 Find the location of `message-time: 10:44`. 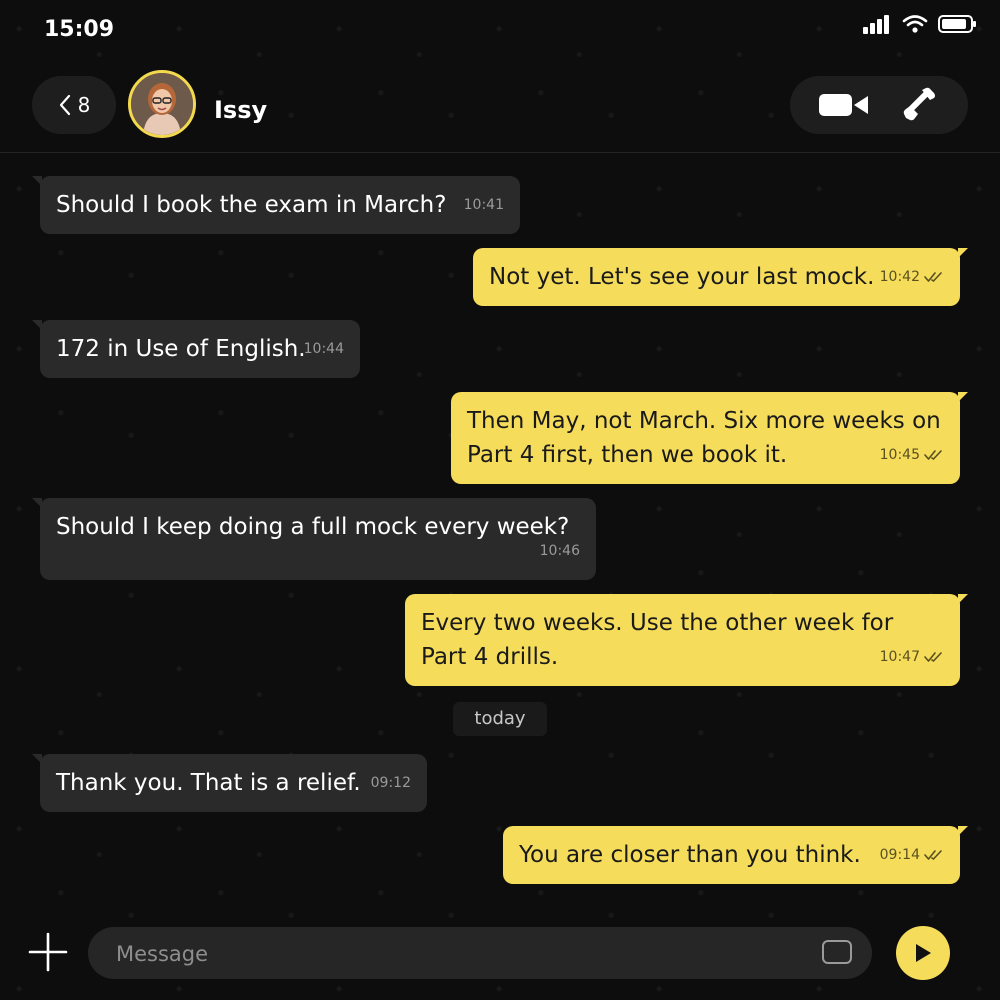

message-time: 10:44 is located at coordinates (323, 349).